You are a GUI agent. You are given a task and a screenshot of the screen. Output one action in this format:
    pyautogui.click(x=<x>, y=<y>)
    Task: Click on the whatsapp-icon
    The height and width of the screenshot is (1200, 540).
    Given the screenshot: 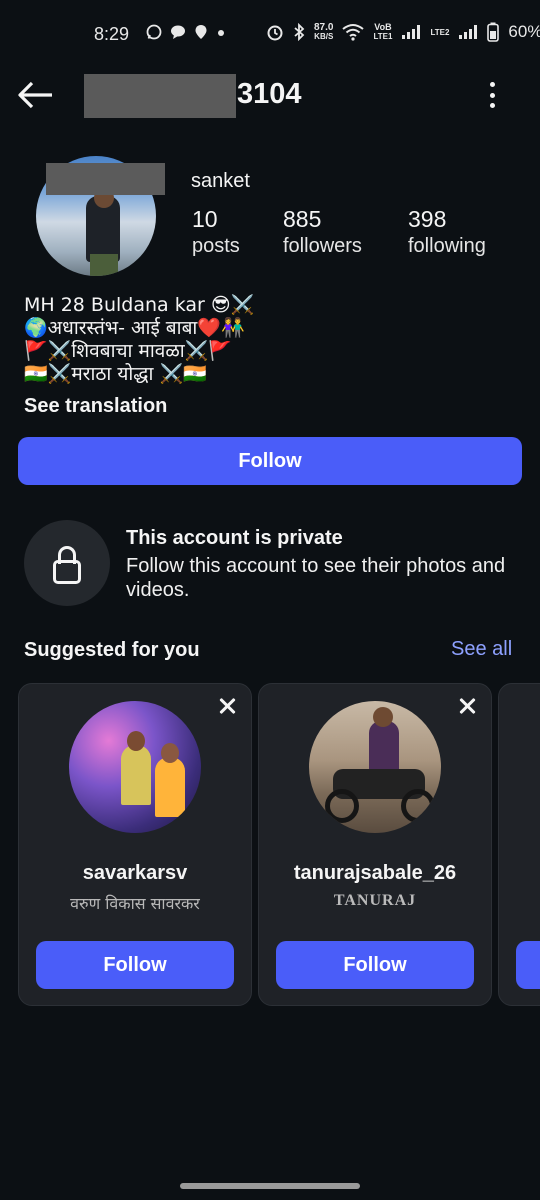 What is the action you would take?
    pyautogui.click(x=154, y=32)
    